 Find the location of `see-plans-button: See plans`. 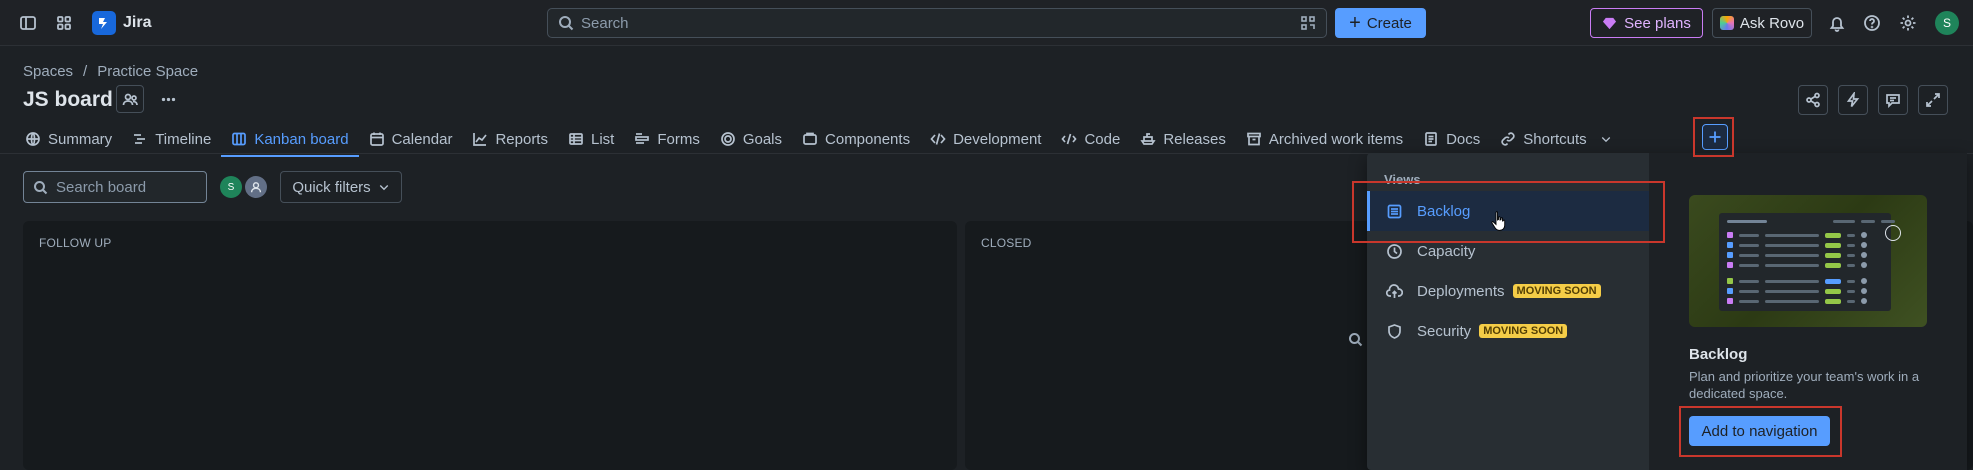

see-plans-button: See plans is located at coordinates (1646, 23).